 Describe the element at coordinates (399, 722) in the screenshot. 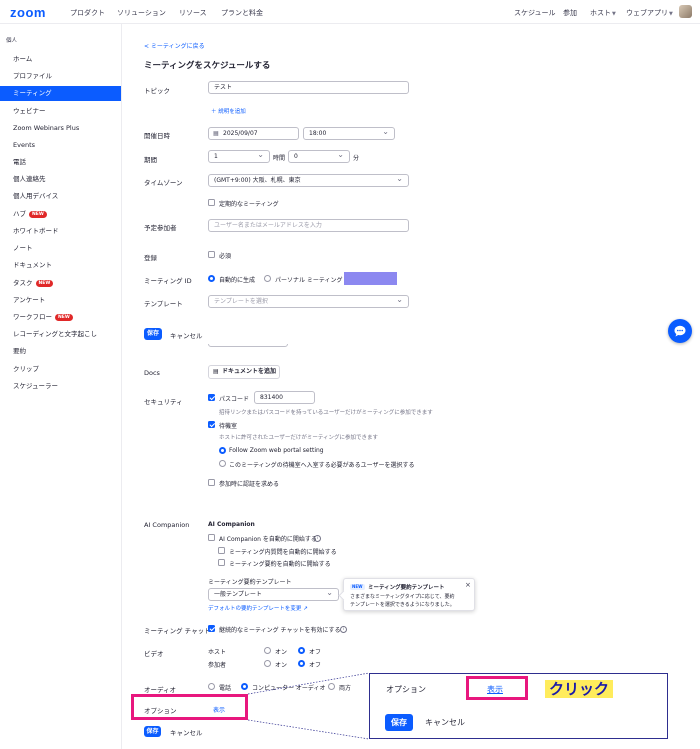

I see `callout-save-button: 保存` at that location.